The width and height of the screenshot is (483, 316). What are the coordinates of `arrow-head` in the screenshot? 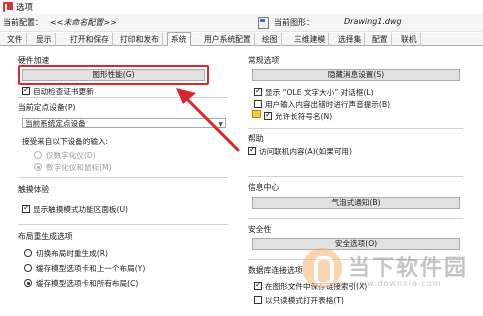 It's located at (186, 96).